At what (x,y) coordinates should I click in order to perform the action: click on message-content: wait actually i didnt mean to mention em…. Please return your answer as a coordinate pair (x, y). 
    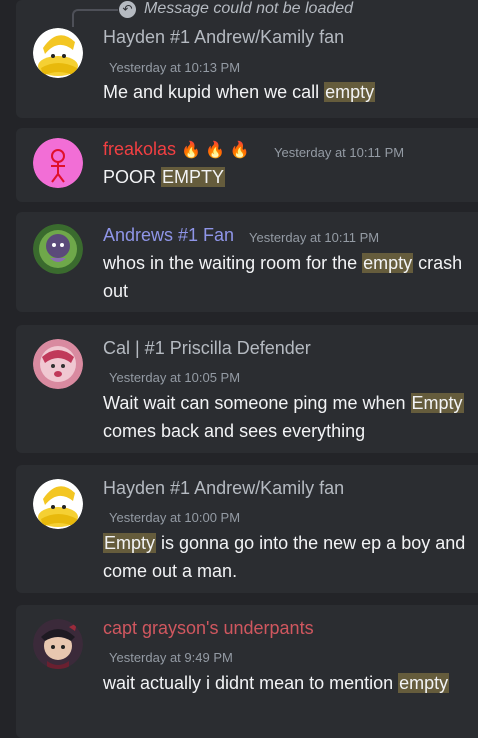
    Looking at the image, I should click on (276, 683).